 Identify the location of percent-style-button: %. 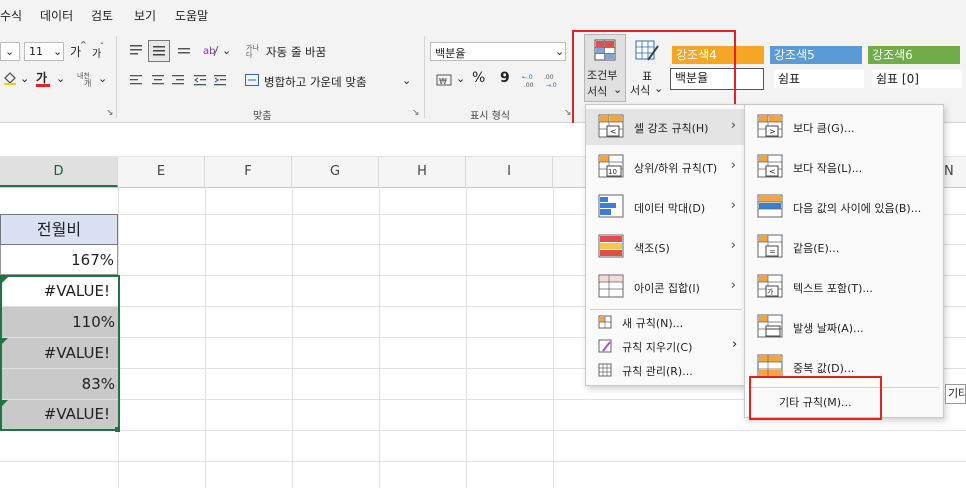
(478, 78).